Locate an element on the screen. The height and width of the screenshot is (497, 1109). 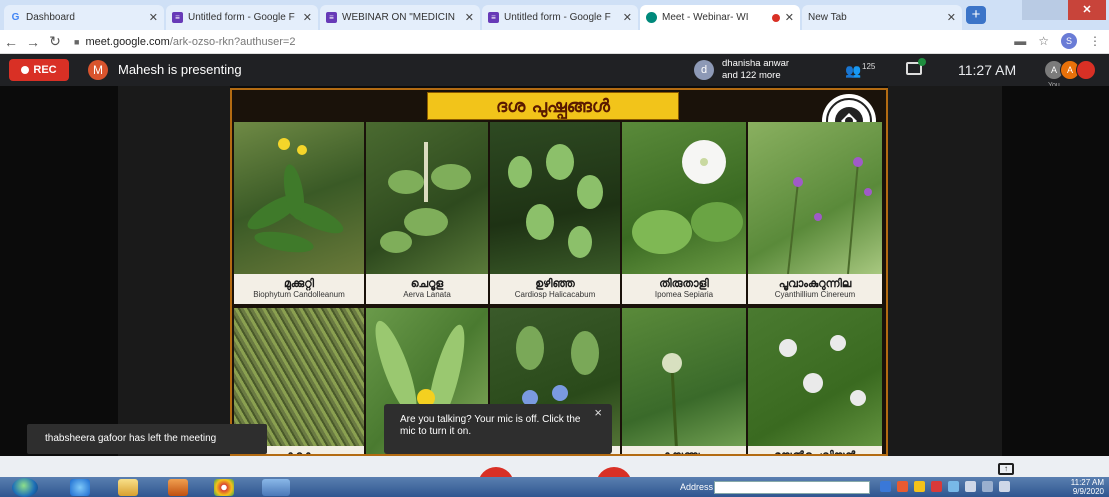
windows-start-icon is located at coordinates (25, 487).